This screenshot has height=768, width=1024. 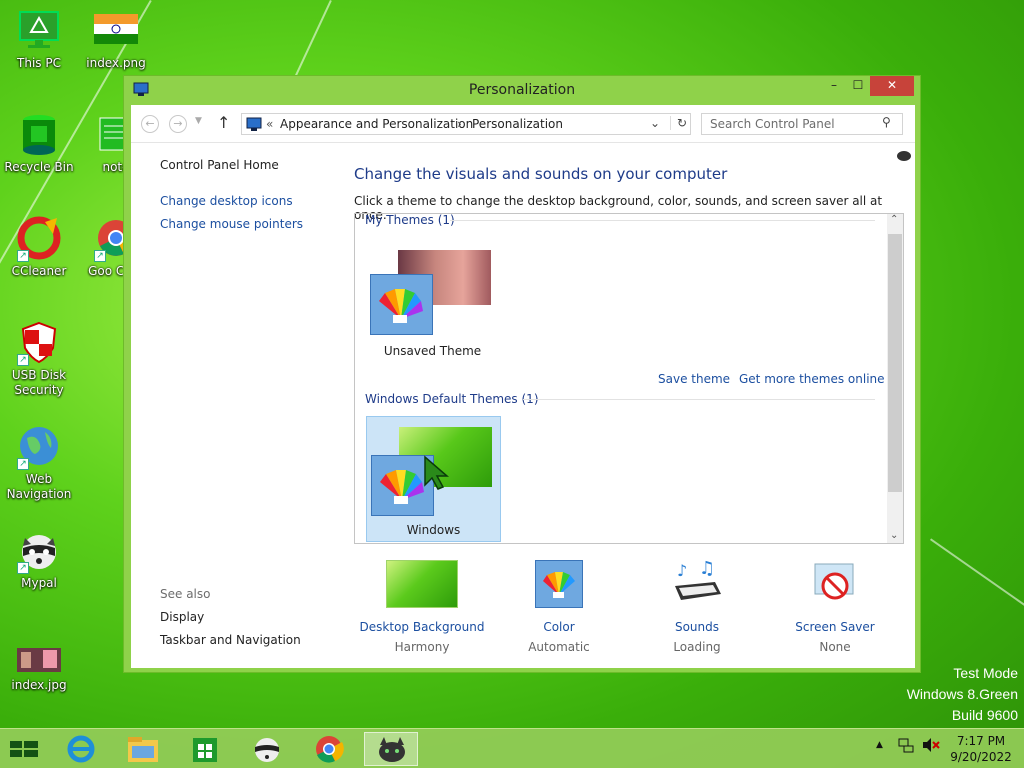 What do you see at coordinates (812, 379) in the screenshot?
I see `get-more-themes-link: Get more themes online` at bounding box center [812, 379].